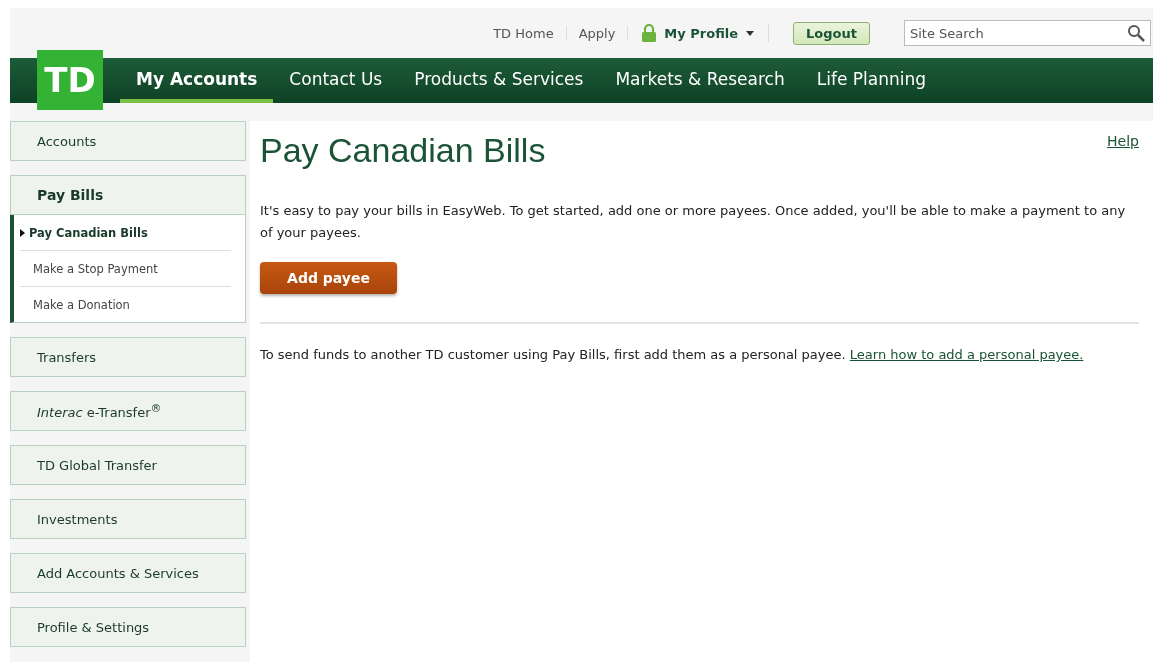 This screenshot has width=1153, height=662. I want to click on submenu-item: Pay Canadian Bills, so click(125, 233).